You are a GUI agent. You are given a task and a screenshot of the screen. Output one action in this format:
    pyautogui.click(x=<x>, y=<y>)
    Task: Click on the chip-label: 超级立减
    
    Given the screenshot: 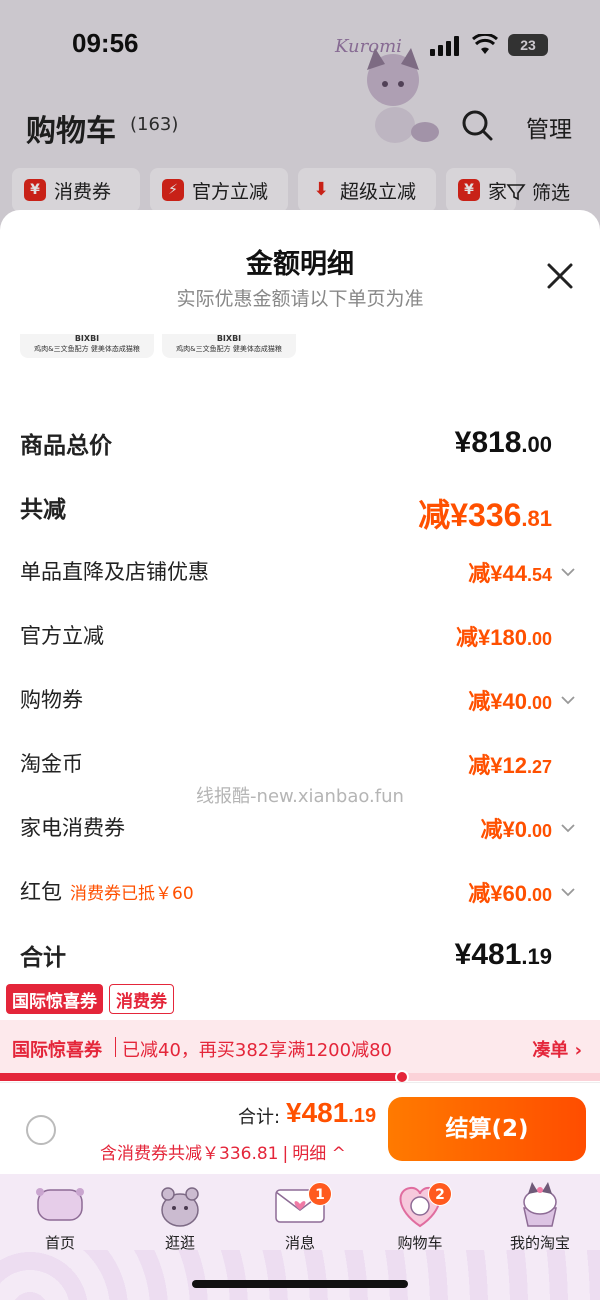 What is the action you would take?
    pyautogui.click(x=378, y=191)
    